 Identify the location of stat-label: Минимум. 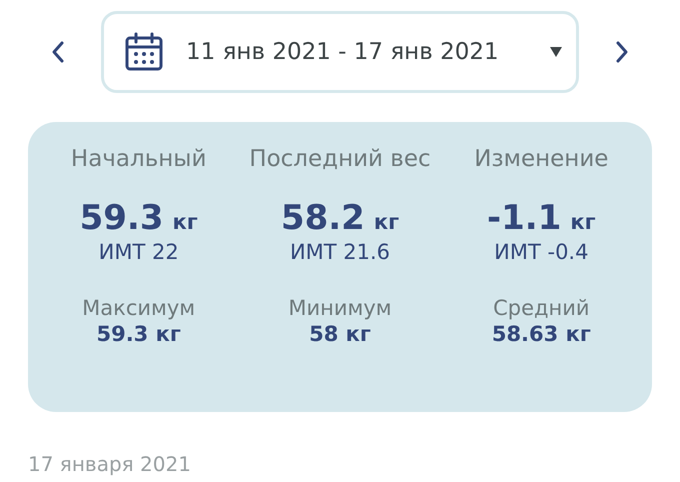
(340, 308).